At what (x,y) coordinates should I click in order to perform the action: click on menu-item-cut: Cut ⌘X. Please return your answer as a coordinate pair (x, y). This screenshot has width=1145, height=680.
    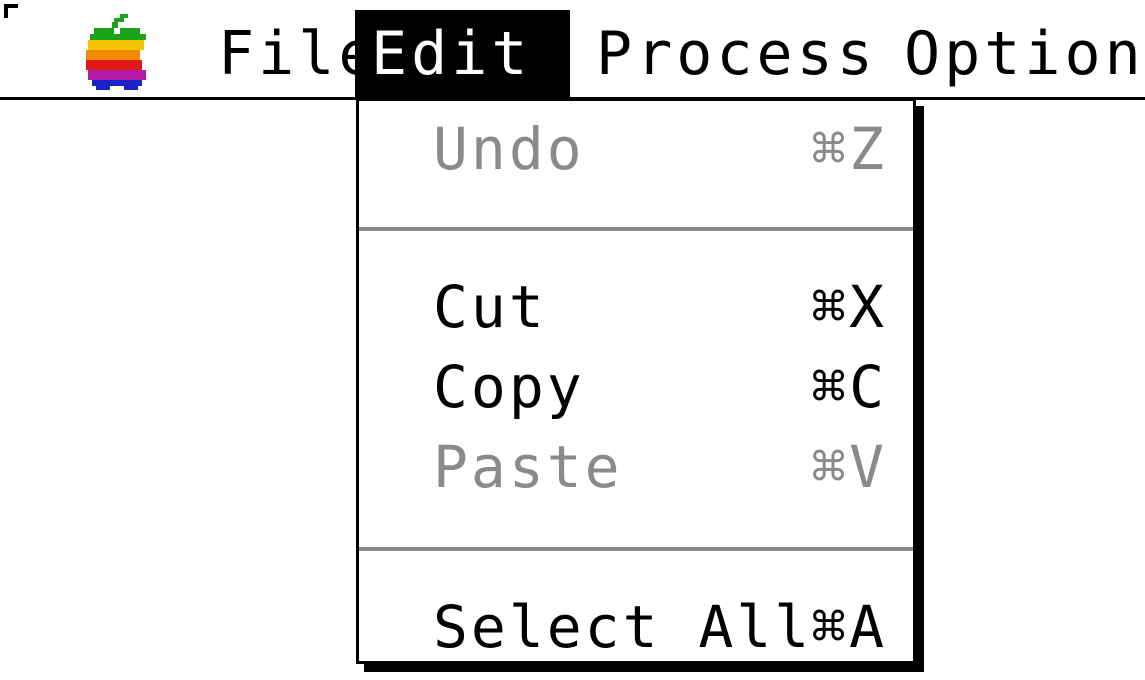
    Looking at the image, I should click on (636, 307).